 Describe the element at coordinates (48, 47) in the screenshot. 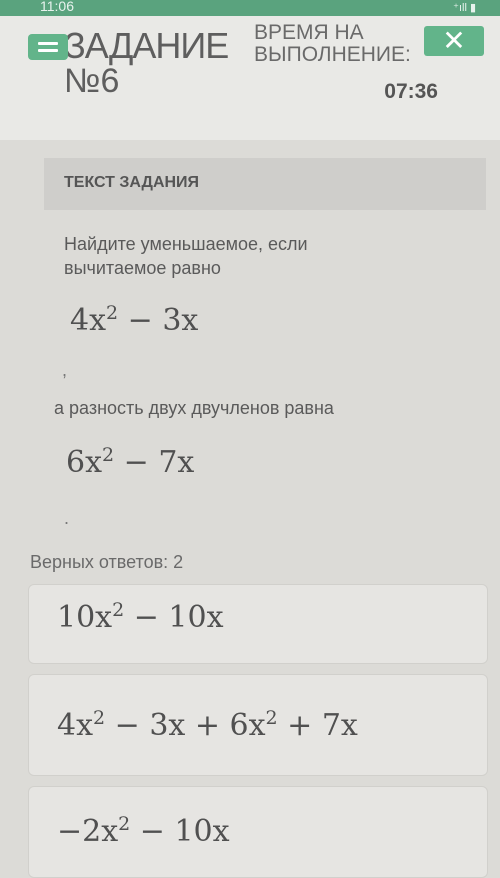

I see `menu-button` at that location.